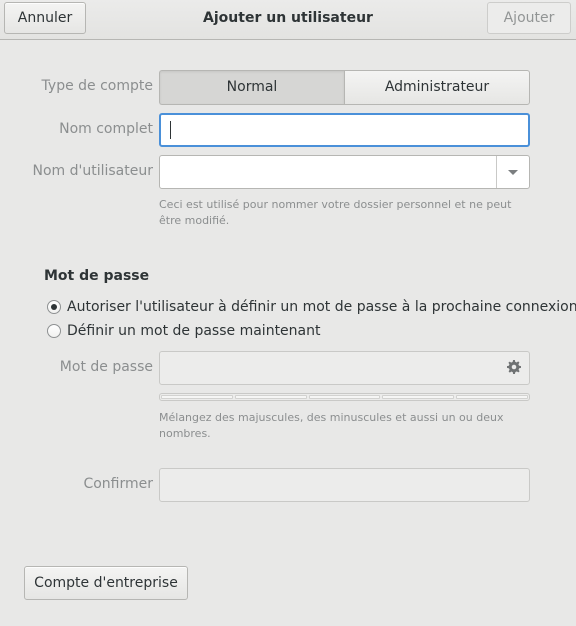 The width and height of the screenshot is (576, 626). Describe the element at coordinates (288, 20) in the screenshot. I see `header-bar: Annuler Ajouter un utilisateur Ajouter` at that location.